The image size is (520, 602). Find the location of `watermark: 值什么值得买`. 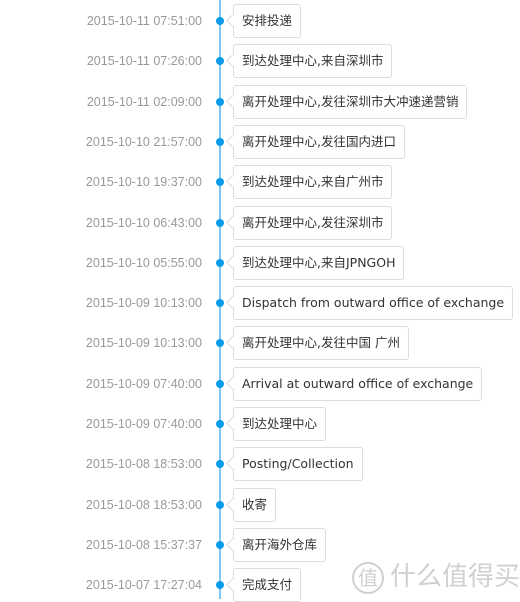

watermark: 值什么值得买 is located at coordinates (436, 575).